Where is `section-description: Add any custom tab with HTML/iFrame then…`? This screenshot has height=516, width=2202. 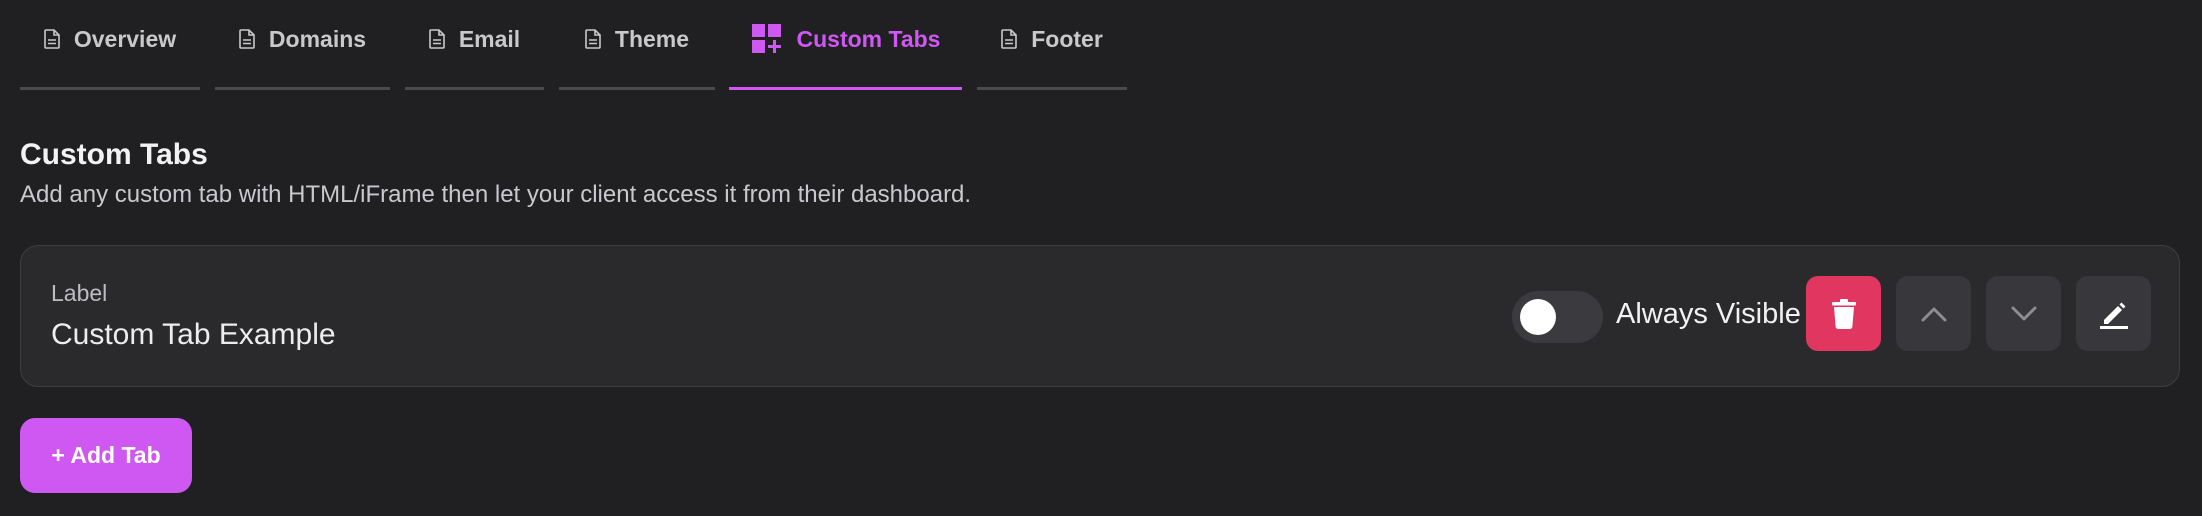
section-description: Add any custom tab with HTML/iFrame then… is located at coordinates (496, 194).